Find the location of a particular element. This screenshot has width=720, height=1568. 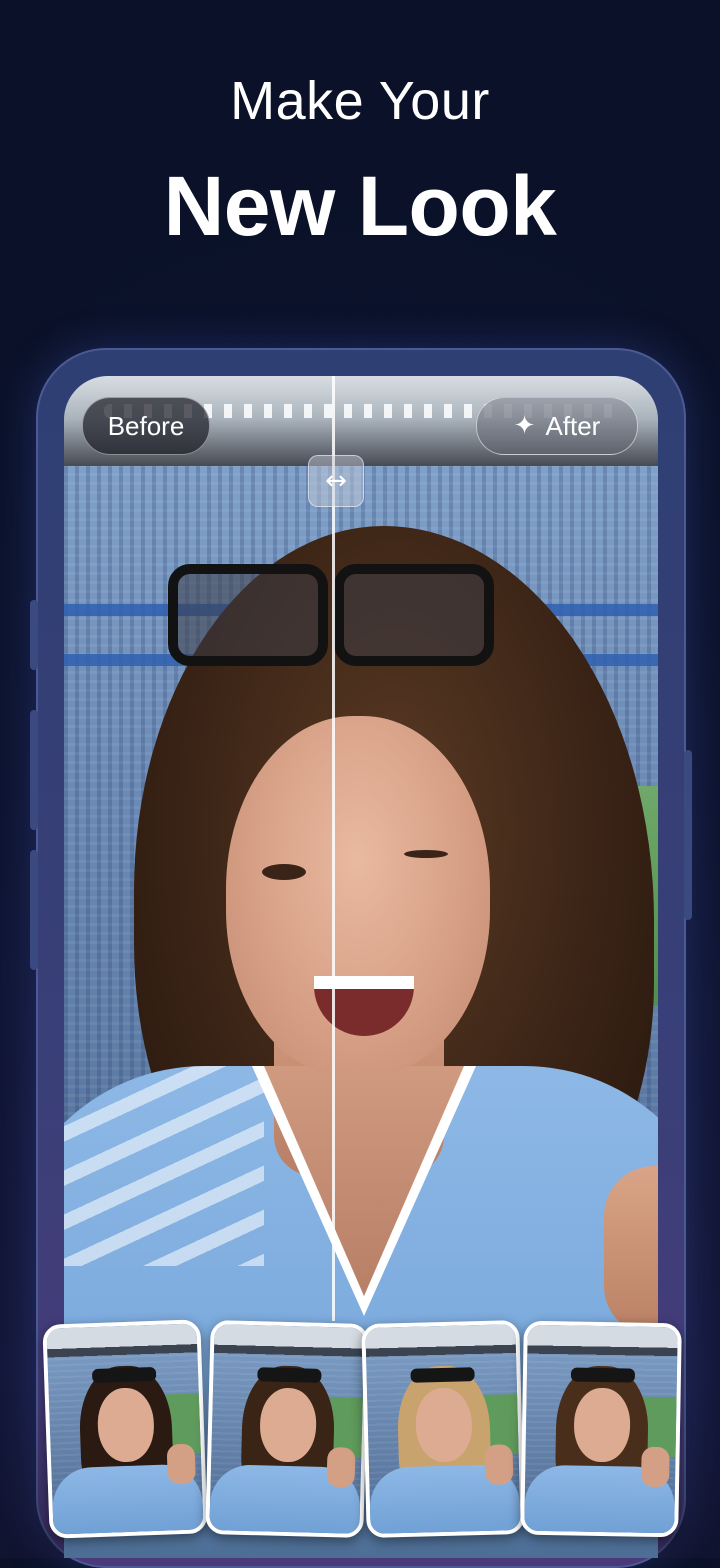

left-right-arrow-icon: ↔ is located at coordinates (336, 481).